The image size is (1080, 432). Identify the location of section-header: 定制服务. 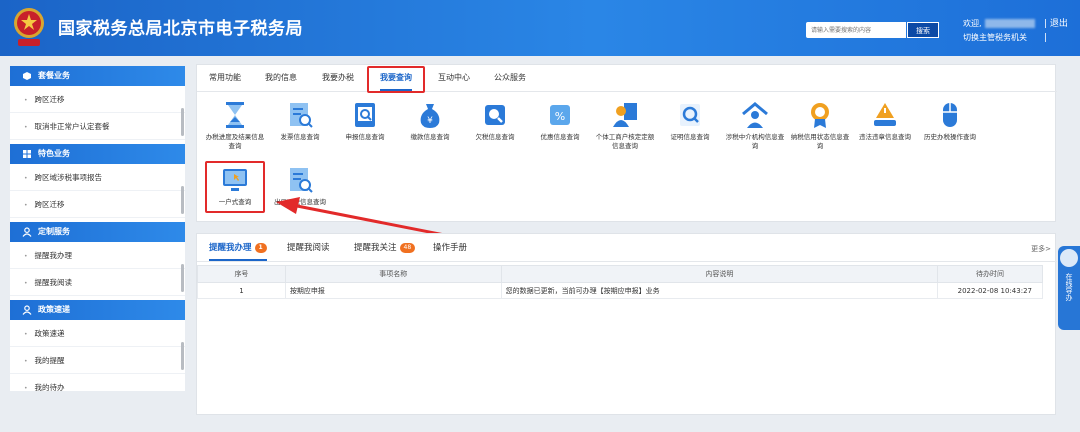
(97, 232).